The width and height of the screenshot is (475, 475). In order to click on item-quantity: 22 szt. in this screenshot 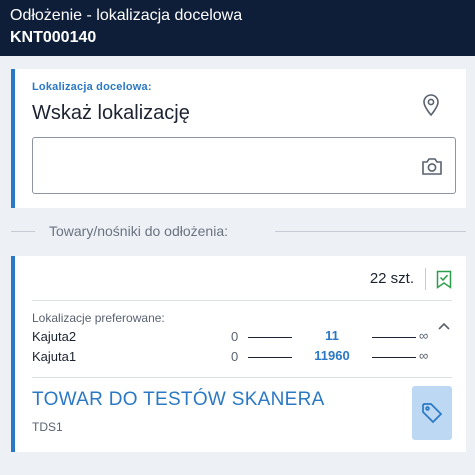, I will do `click(391, 278)`.